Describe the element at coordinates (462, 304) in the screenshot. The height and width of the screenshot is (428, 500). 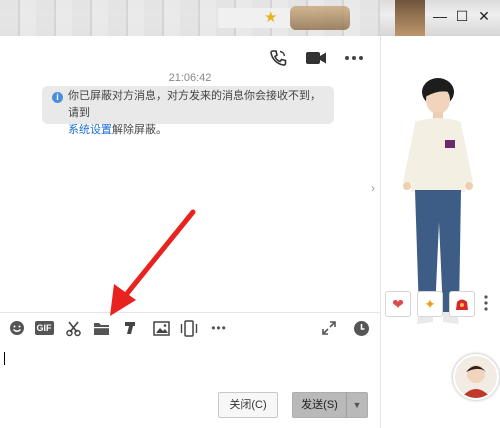
I see `red-packet-icon` at that location.